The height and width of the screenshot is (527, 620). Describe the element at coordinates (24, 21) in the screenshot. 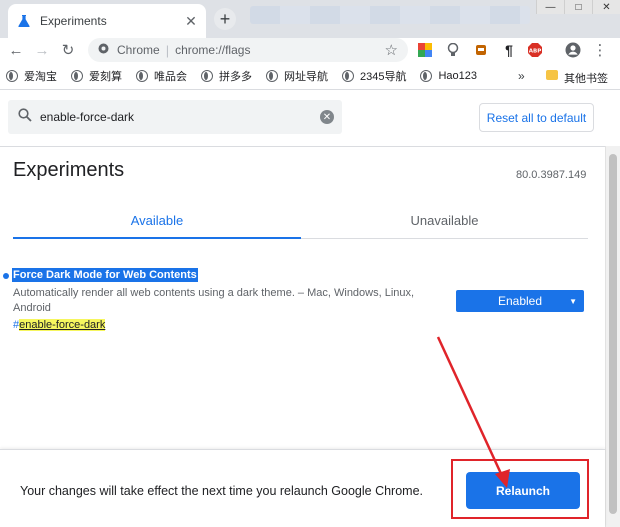

I see `flask-icon` at that location.